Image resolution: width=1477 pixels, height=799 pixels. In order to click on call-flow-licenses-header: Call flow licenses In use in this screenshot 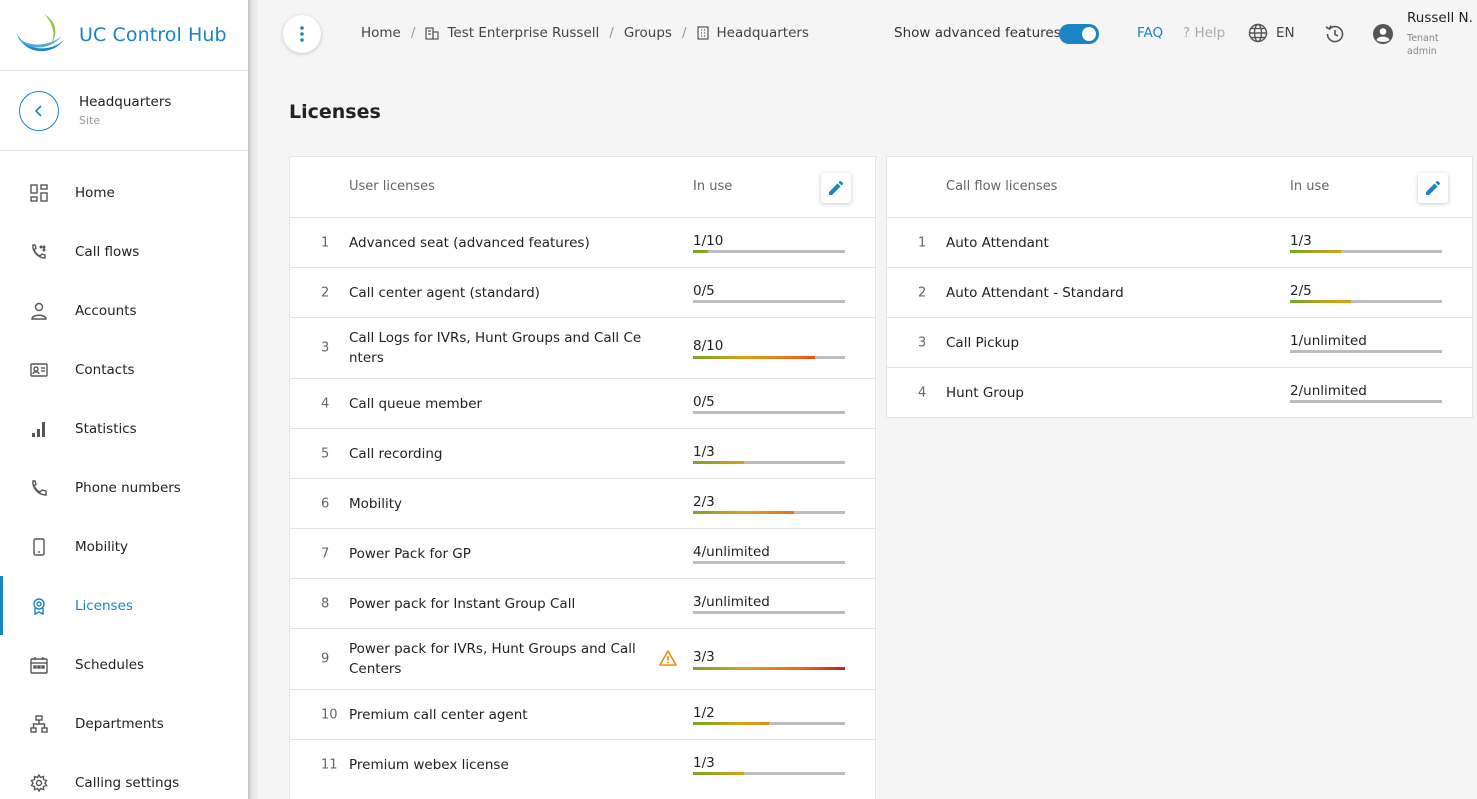, I will do `click(1179, 187)`.